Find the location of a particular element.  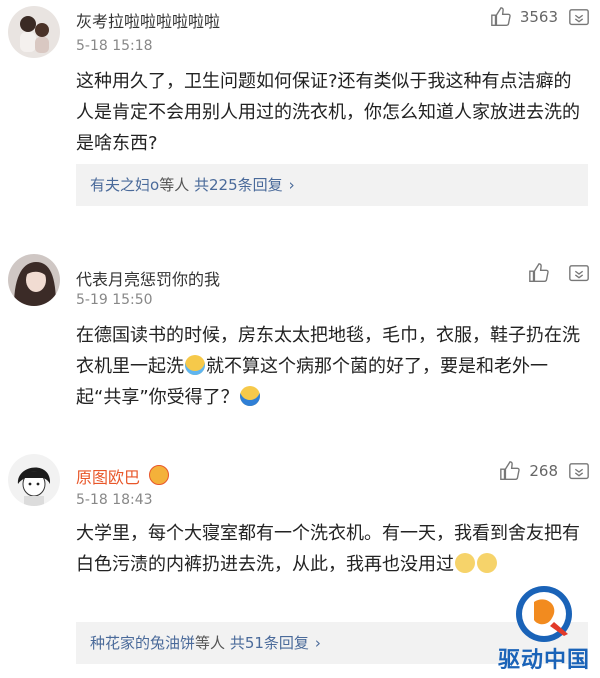

timestamp: 5-18 18:43 is located at coordinates (114, 500).